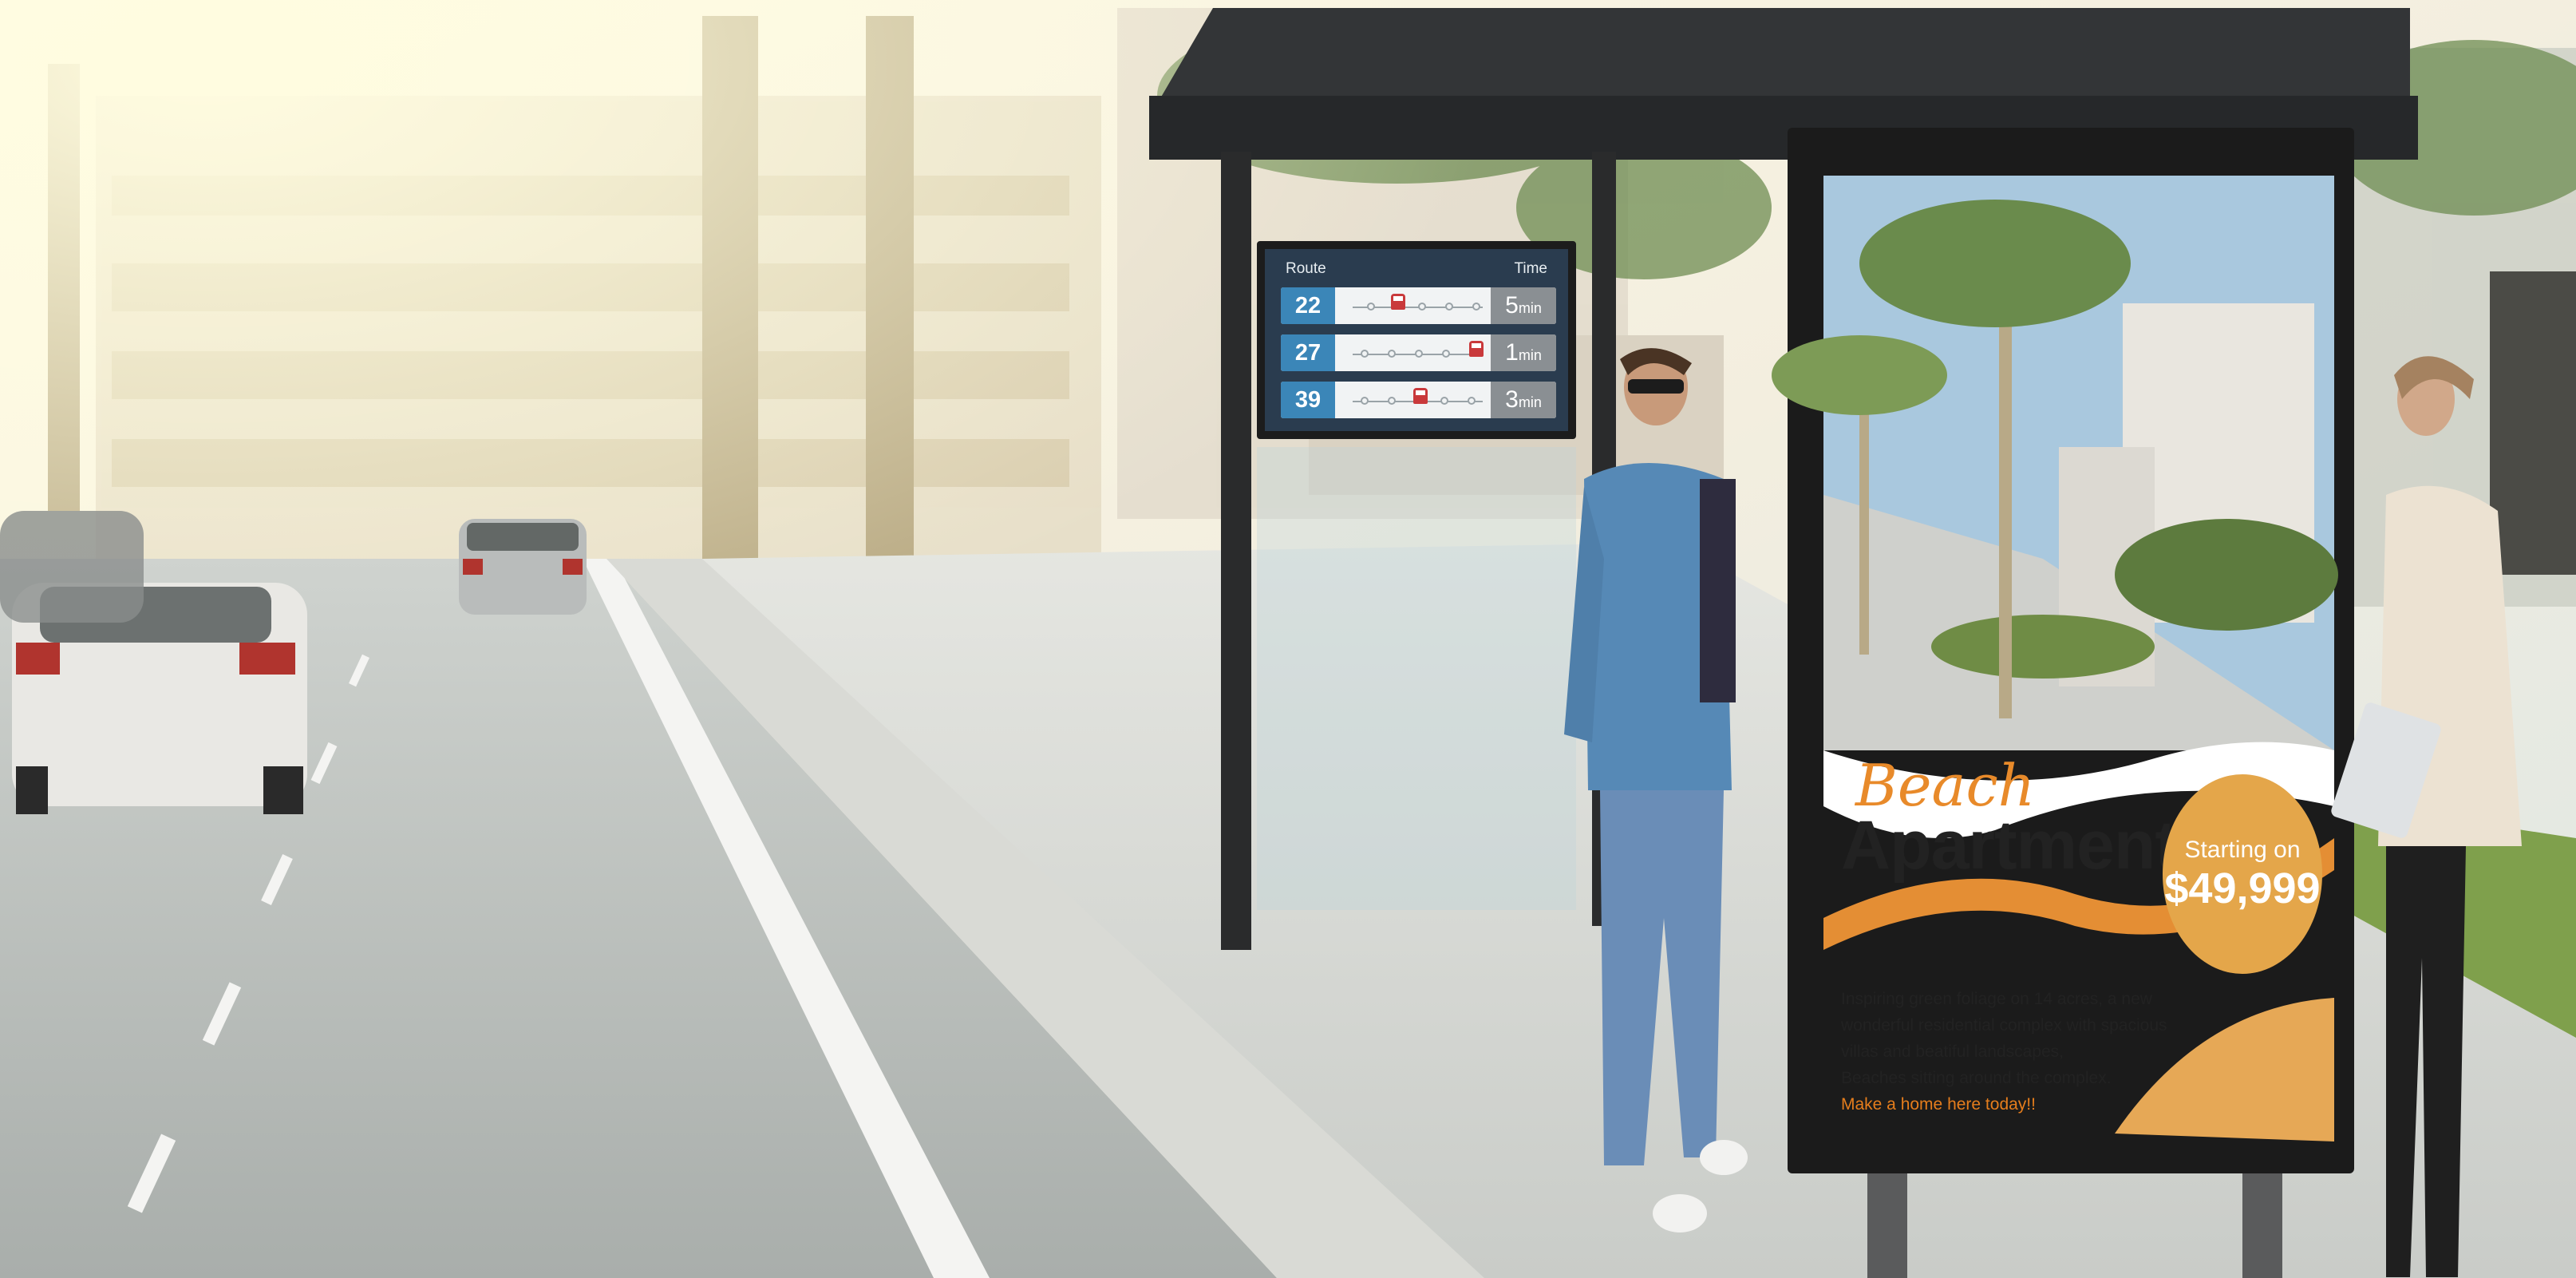 The height and width of the screenshot is (1278, 2576). I want to click on poster-title: Apartments, so click(2028, 845).